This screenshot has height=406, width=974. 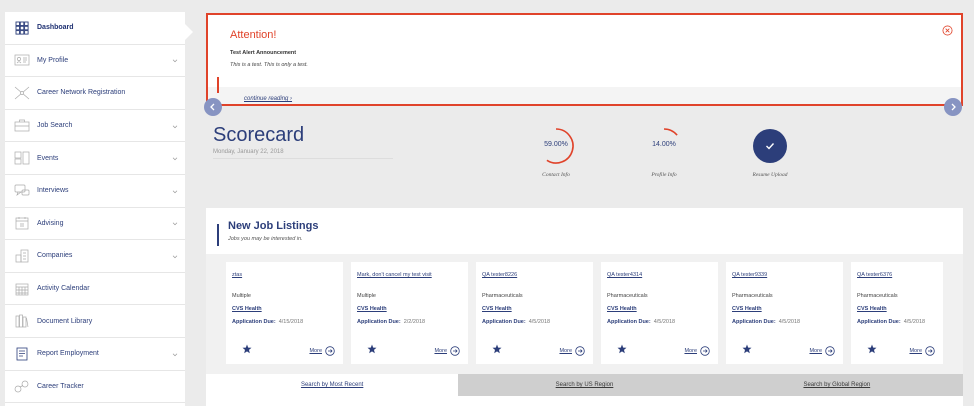 What do you see at coordinates (556, 175) in the screenshot?
I see `gauge-label: Contact Info` at bounding box center [556, 175].